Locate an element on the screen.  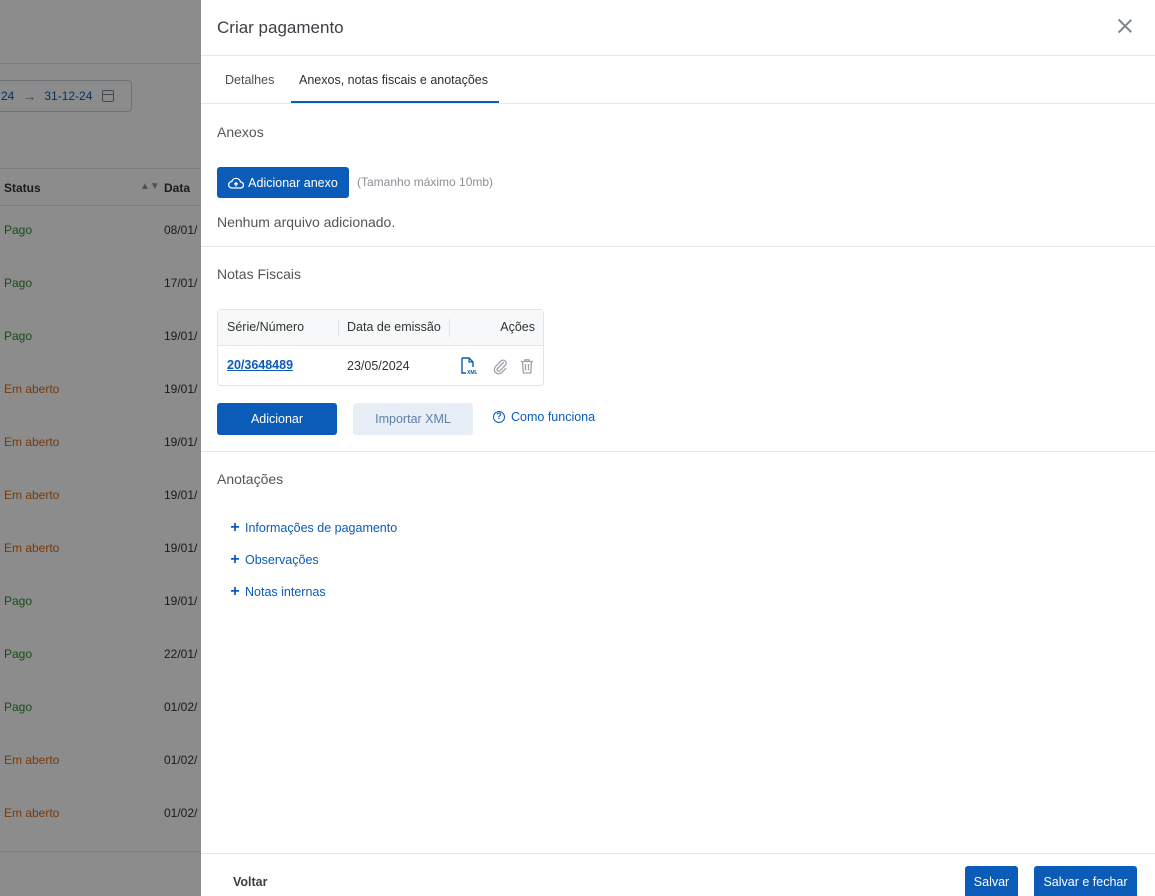
drawer-title: Criar pagamento is located at coordinates (280, 27).